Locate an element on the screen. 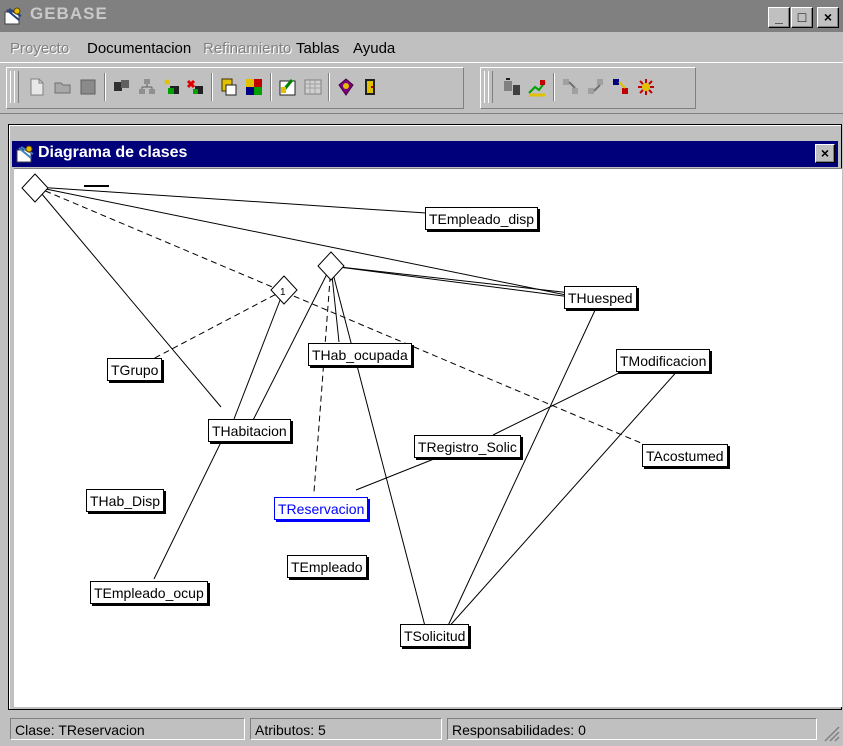  class-box-tmodificacion: TModificacion is located at coordinates (663, 360).